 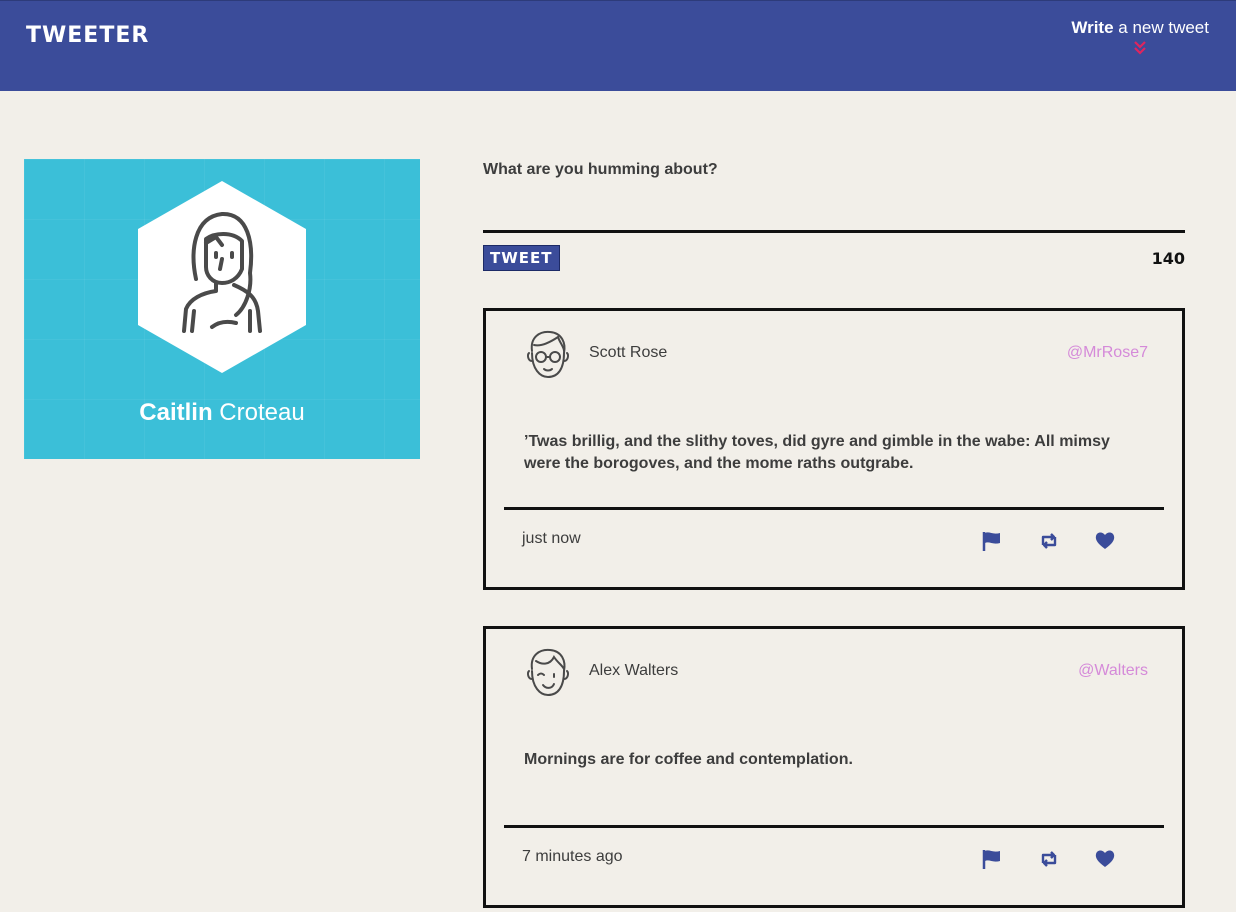 I want to click on profile-name: Caitlin Croteau, so click(x=222, y=413).